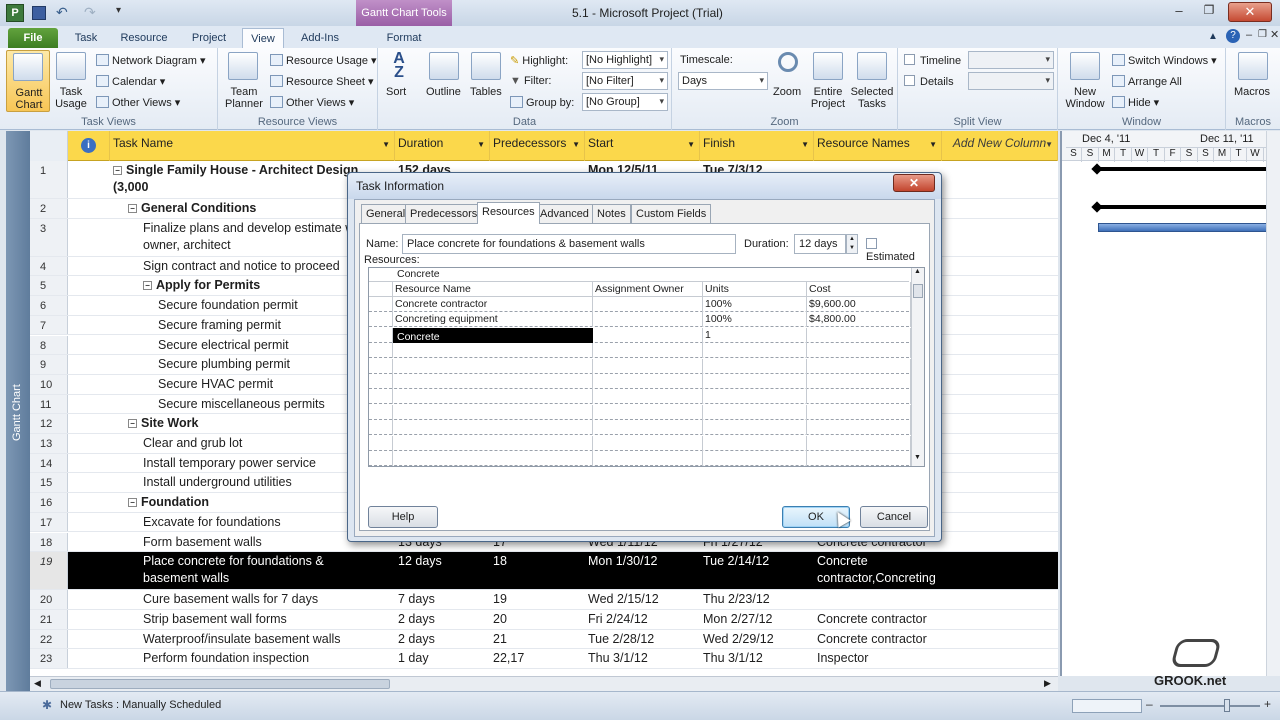 The image size is (1280, 720). What do you see at coordinates (49, 146) in the screenshot?
I see `select-all-corner` at bounding box center [49, 146].